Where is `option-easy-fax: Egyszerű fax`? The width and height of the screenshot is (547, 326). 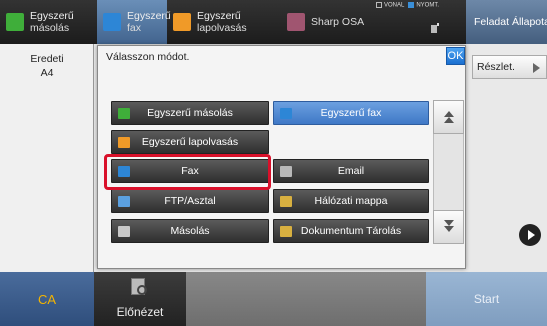
option-easy-fax: Egyszerű fax is located at coordinates (351, 113).